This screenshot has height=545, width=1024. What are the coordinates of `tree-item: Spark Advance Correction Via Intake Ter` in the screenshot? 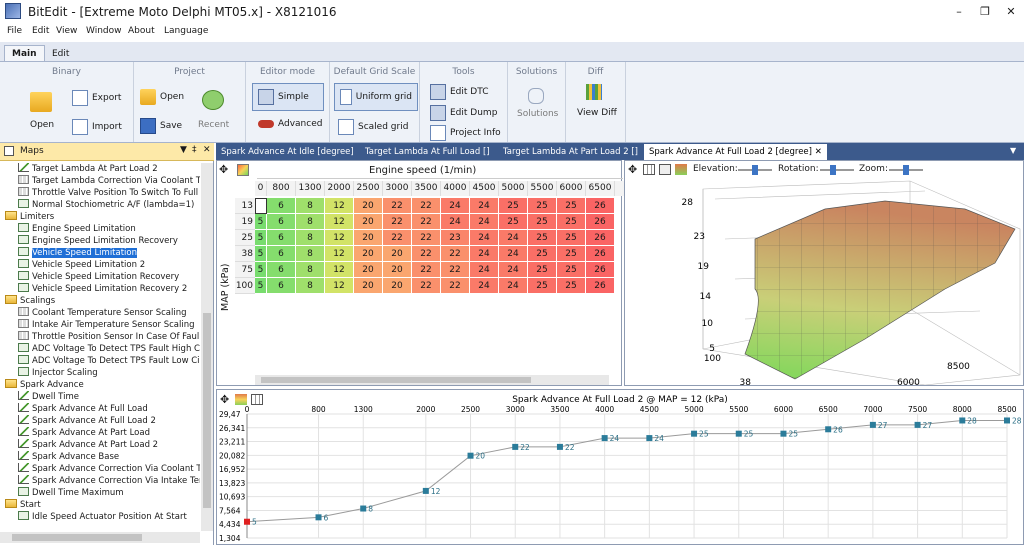 It's located at (109, 481).